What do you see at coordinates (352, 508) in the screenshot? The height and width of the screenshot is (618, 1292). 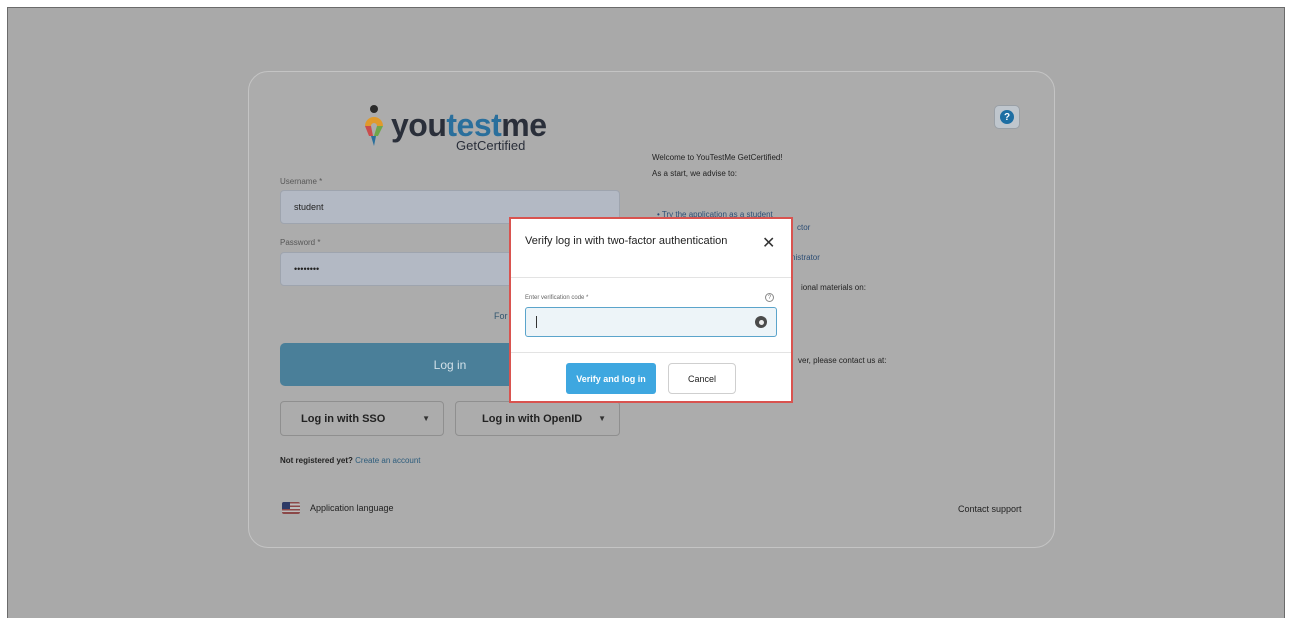 I see `language-label: Application language` at bounding box center [352, 508].